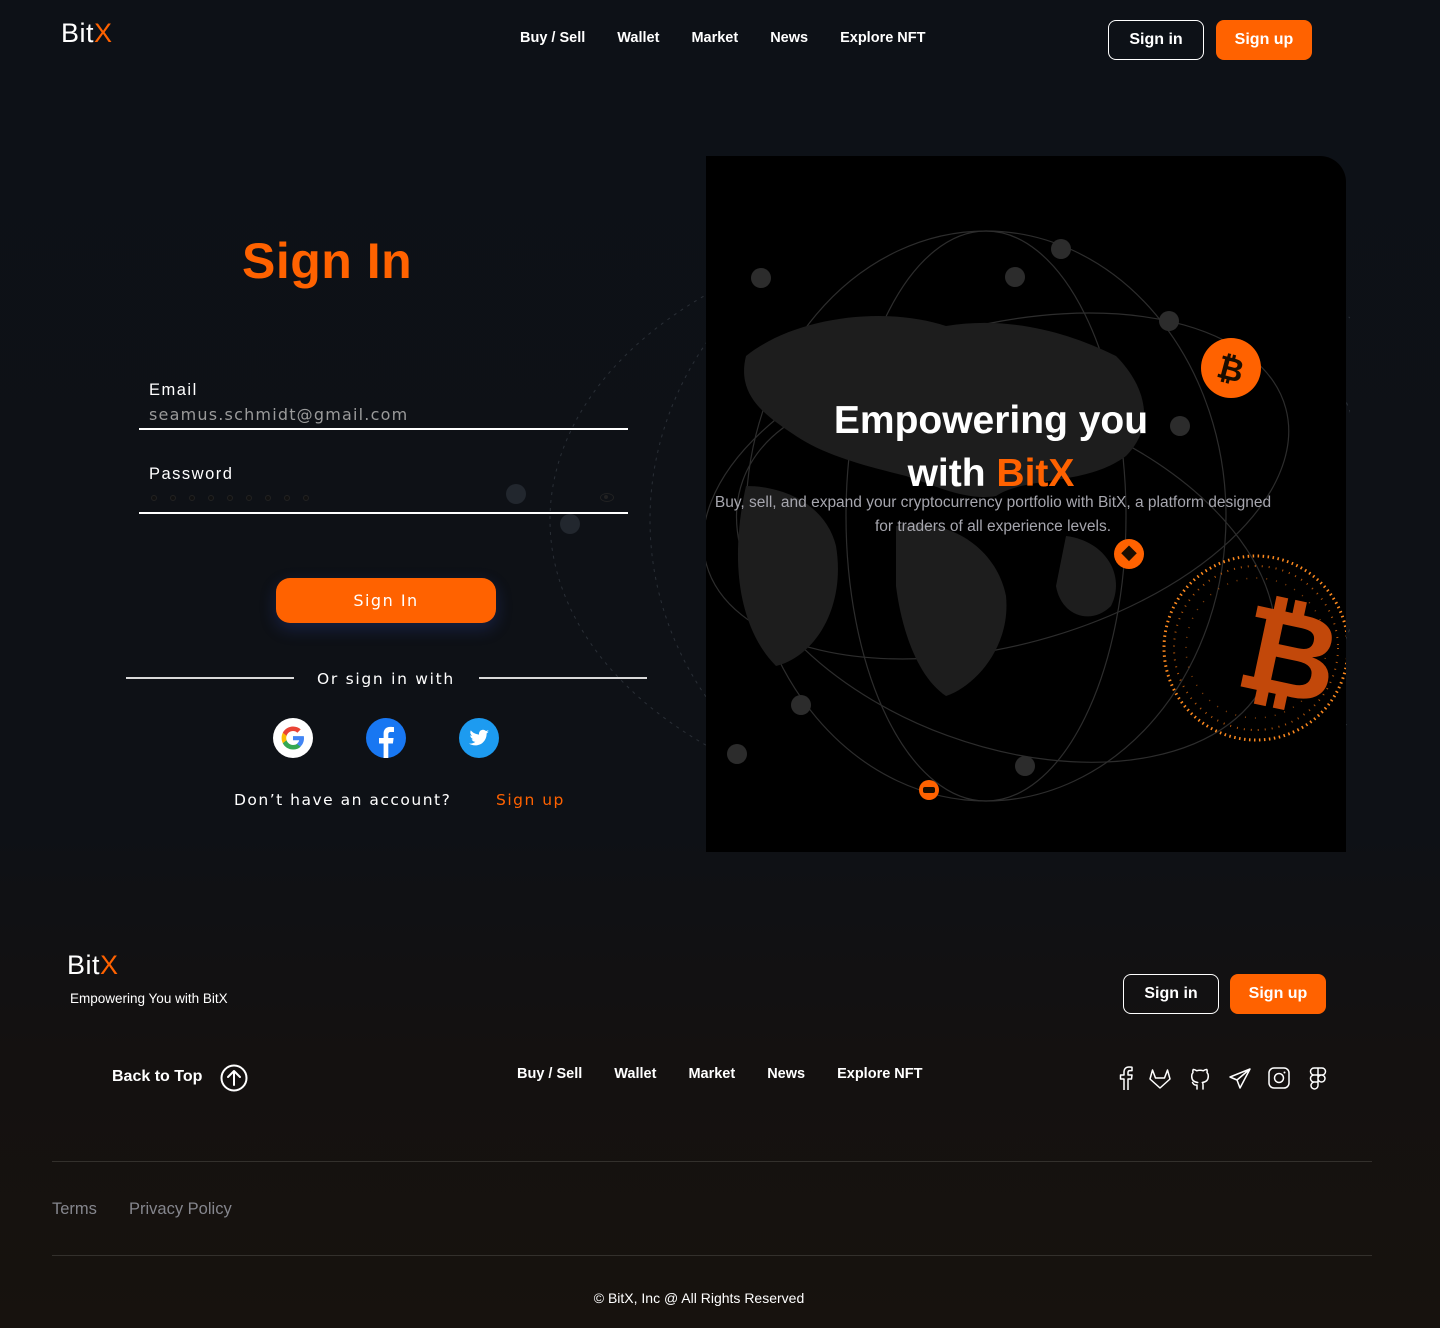 The image size is (1440, 1328). What do you see at coordinates (711, 1074) in the screenshot?
I see `footer-nav-market: Market` at bounding box center [711, 1074].